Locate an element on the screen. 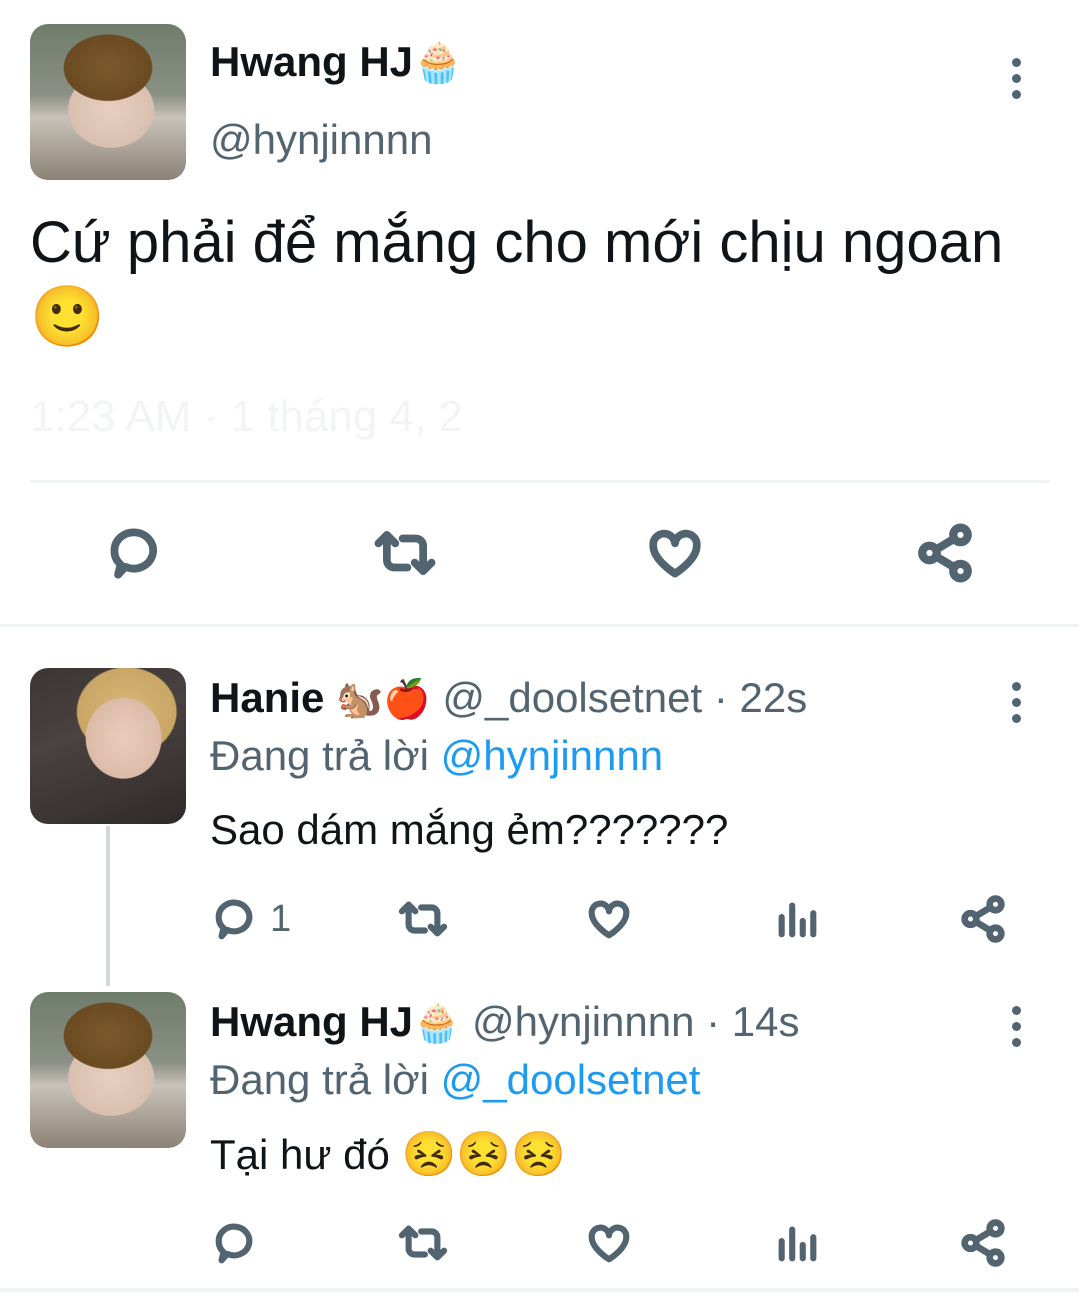  reply-header: Hanie 🐿️🍎 @_doolsetnet · 22s is located at coordinates (508, 698).